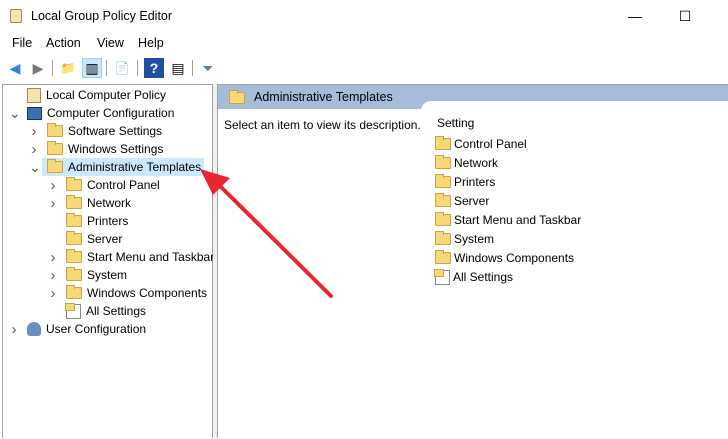 The image size is (728, 439). What do you see at coordinates (323, 97) in the screenshot?
I see `details-header-title: Administrative Templates` at bounding box center [323, 97].